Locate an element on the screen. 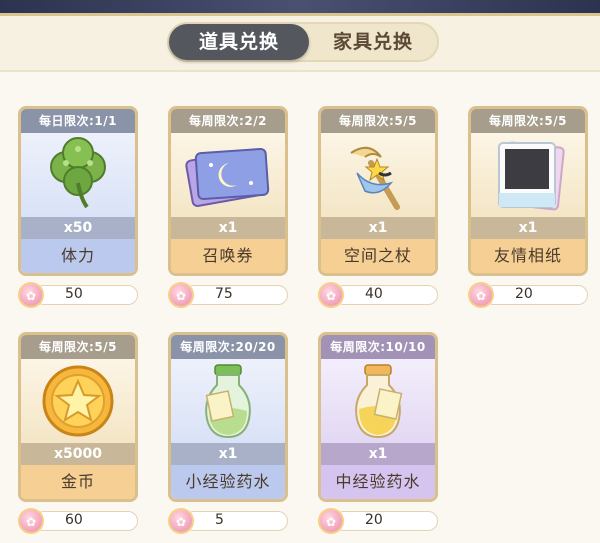 This screenshot has height=543, width=600. shop-item-space-staff: 每周限次:5/5 x1 空间之杖 is located at coordinates (378, 191).